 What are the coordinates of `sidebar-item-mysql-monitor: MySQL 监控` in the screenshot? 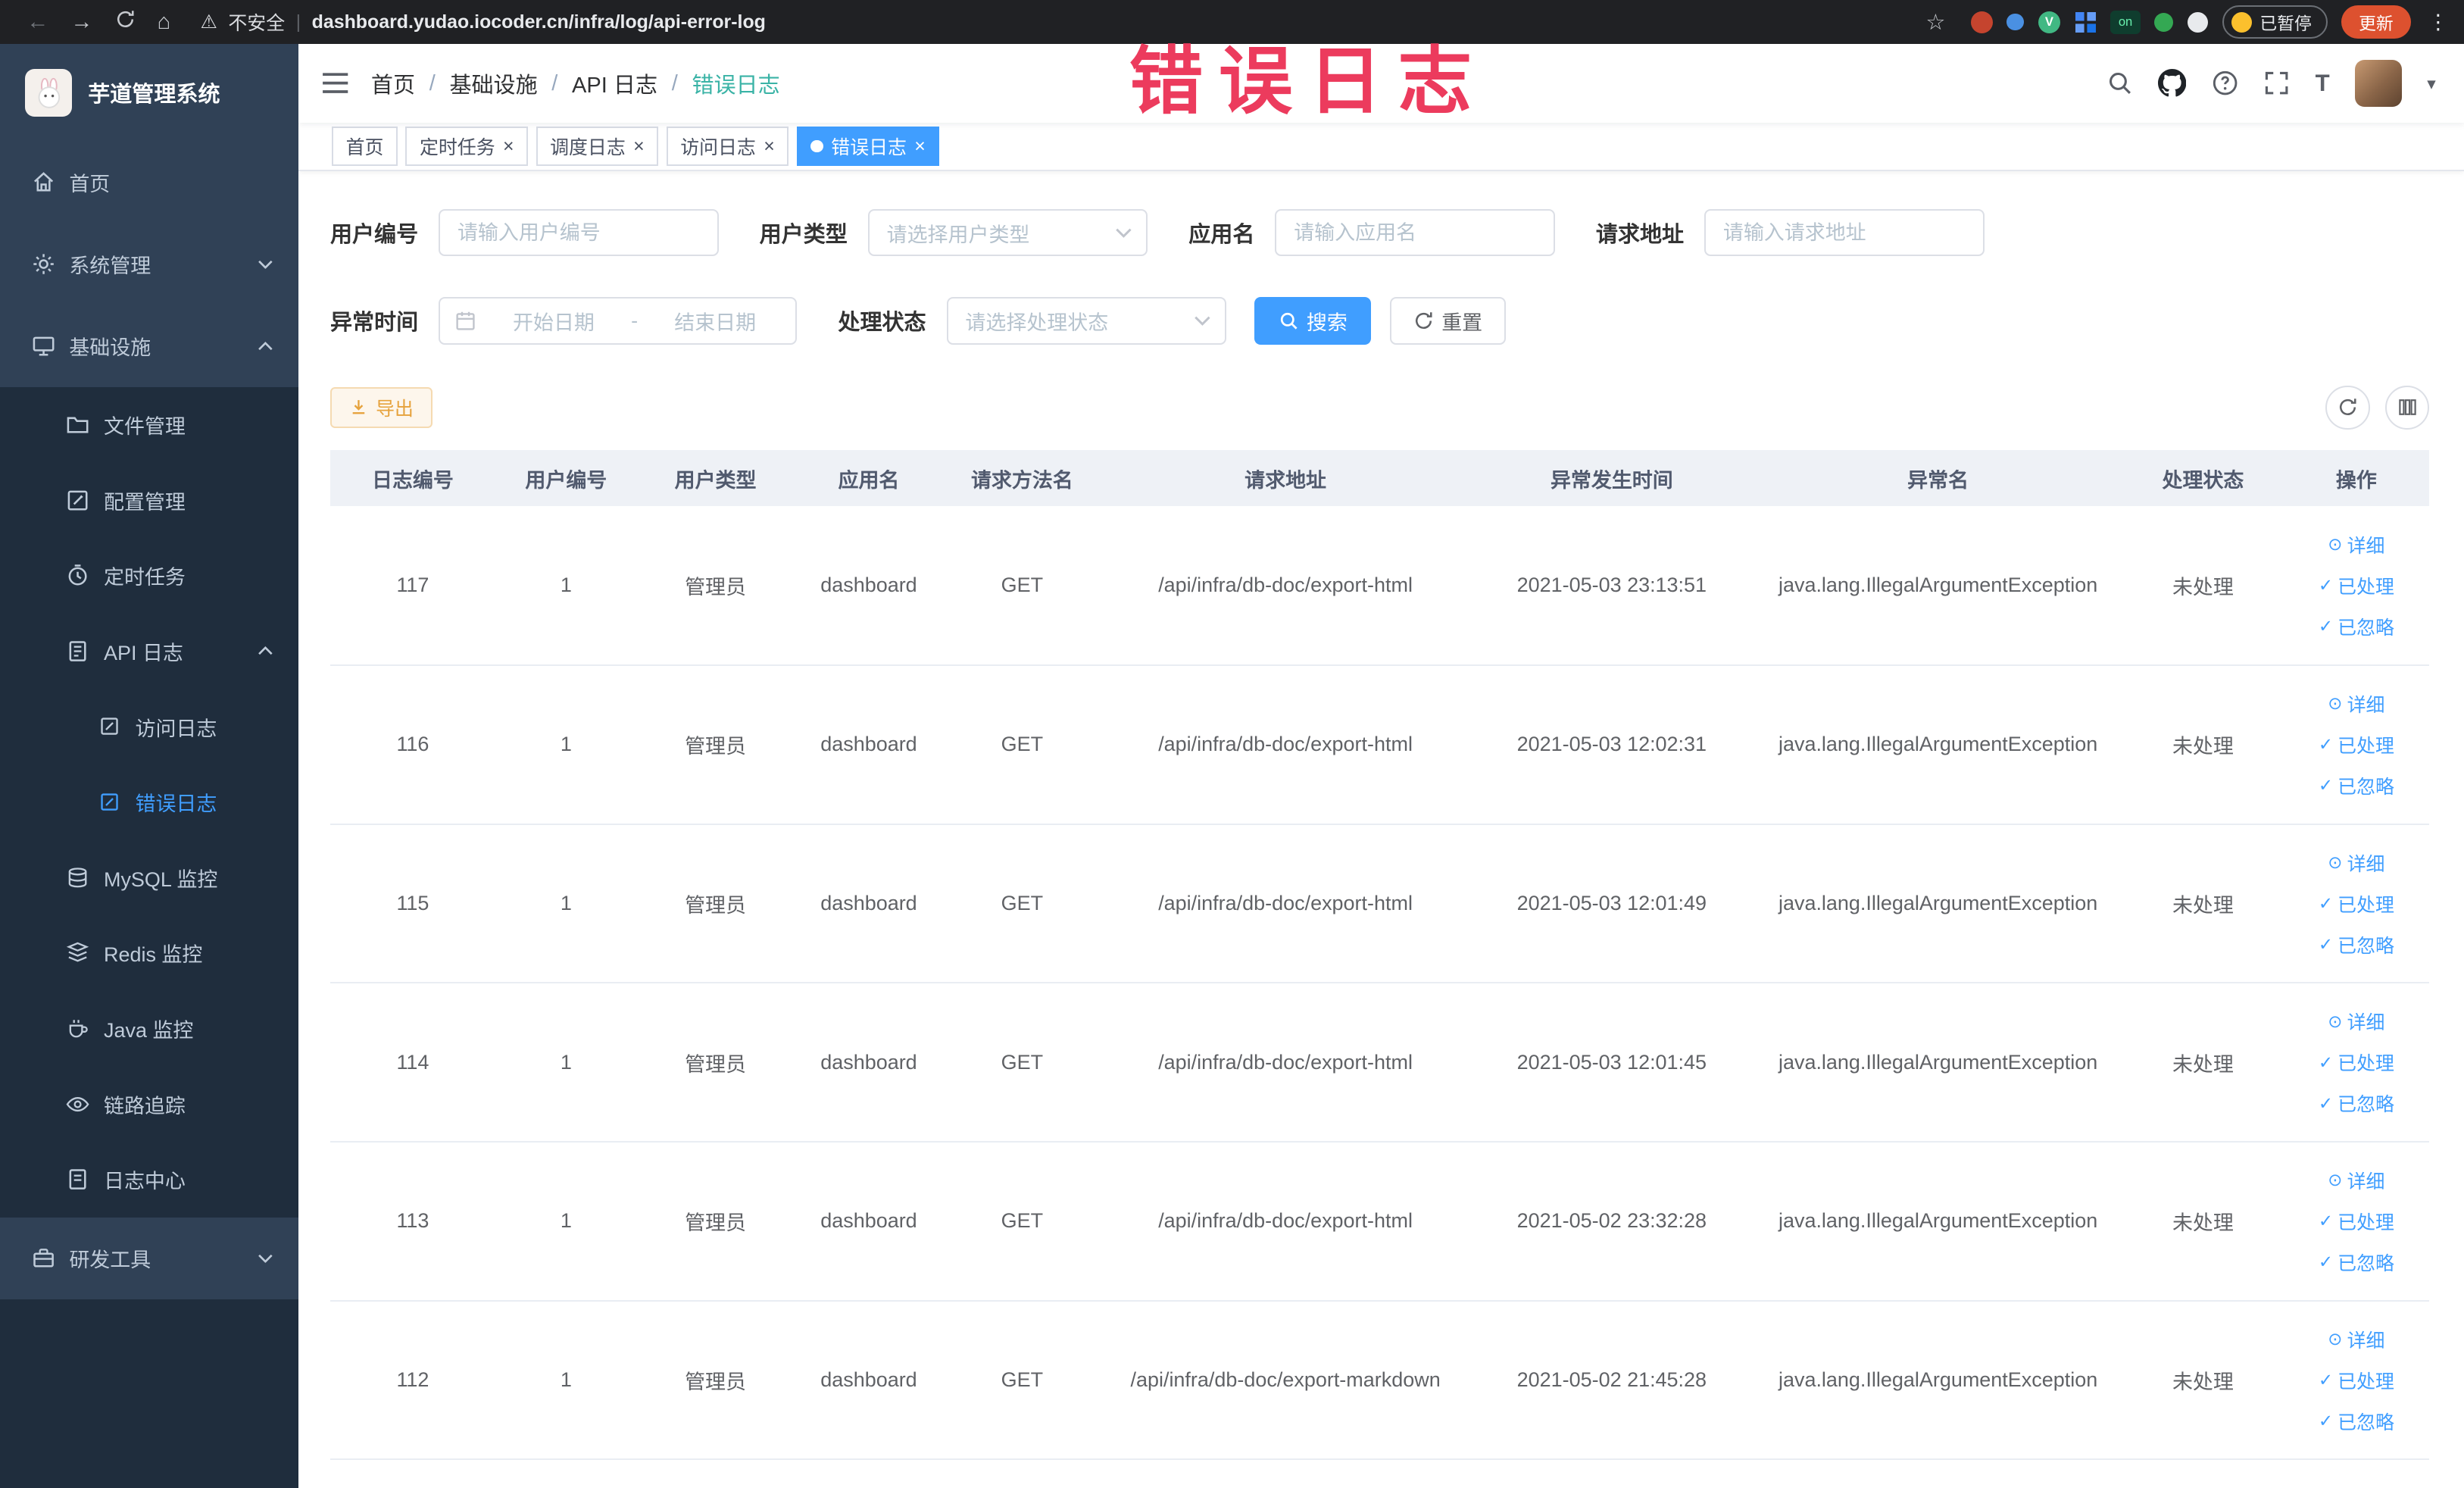 It's located at (149, 877).